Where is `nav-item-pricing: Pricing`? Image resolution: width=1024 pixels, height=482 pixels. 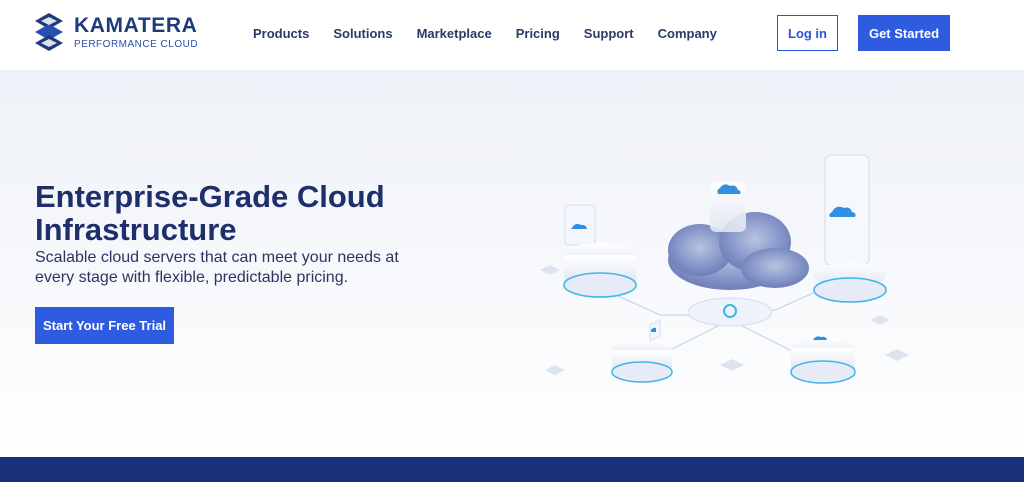 nav-item-pricing: Pricing is located at coordinates (538, 33).